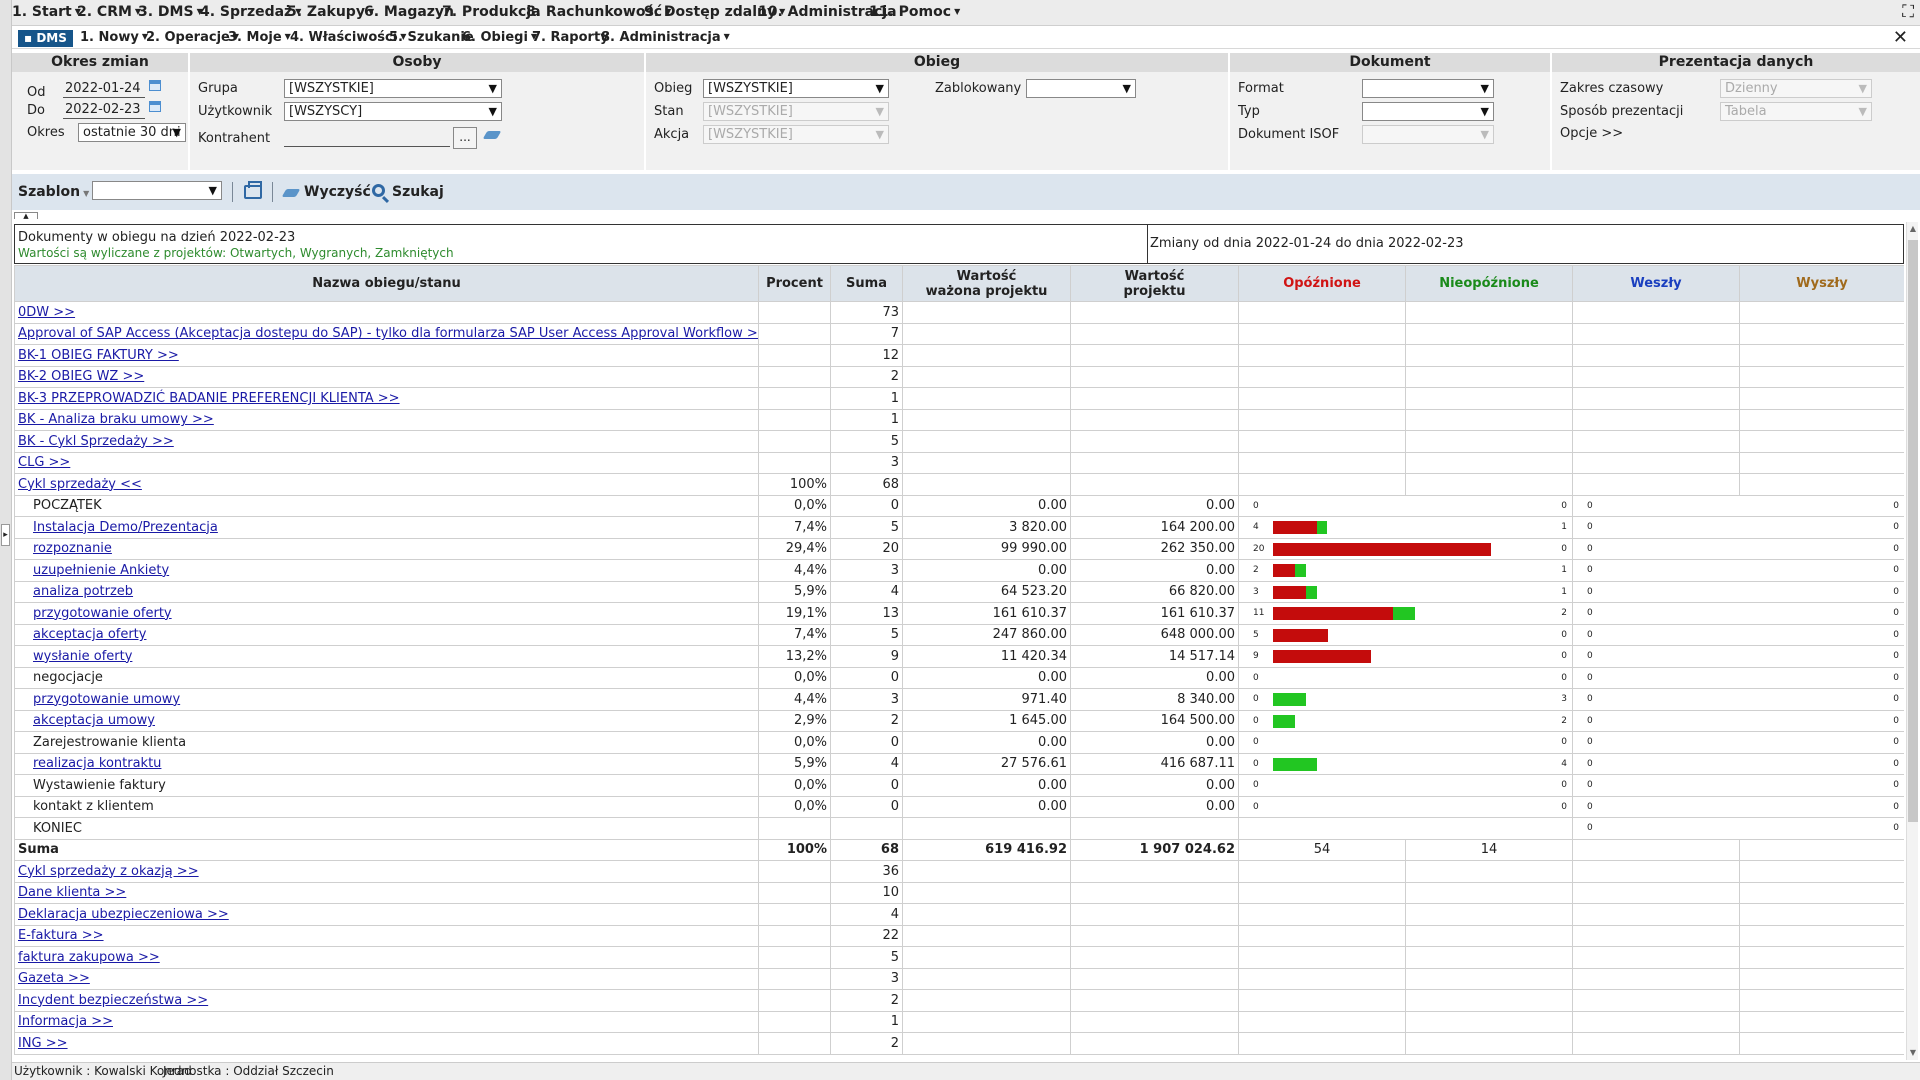 The height and width of the screenshot is (1080, 1920). I want to click on stage-name: kontakt z klientem, so click(93, 807).